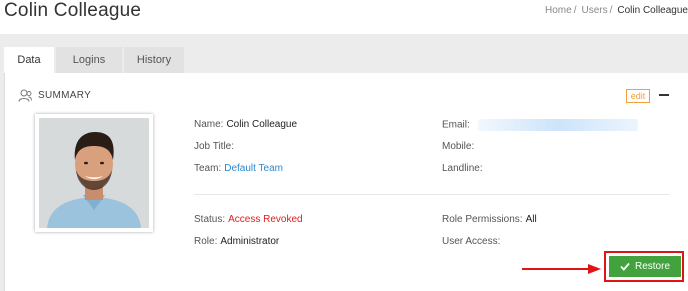  I want to click on status-field: Status: Access Revoked, so click(248, 219).